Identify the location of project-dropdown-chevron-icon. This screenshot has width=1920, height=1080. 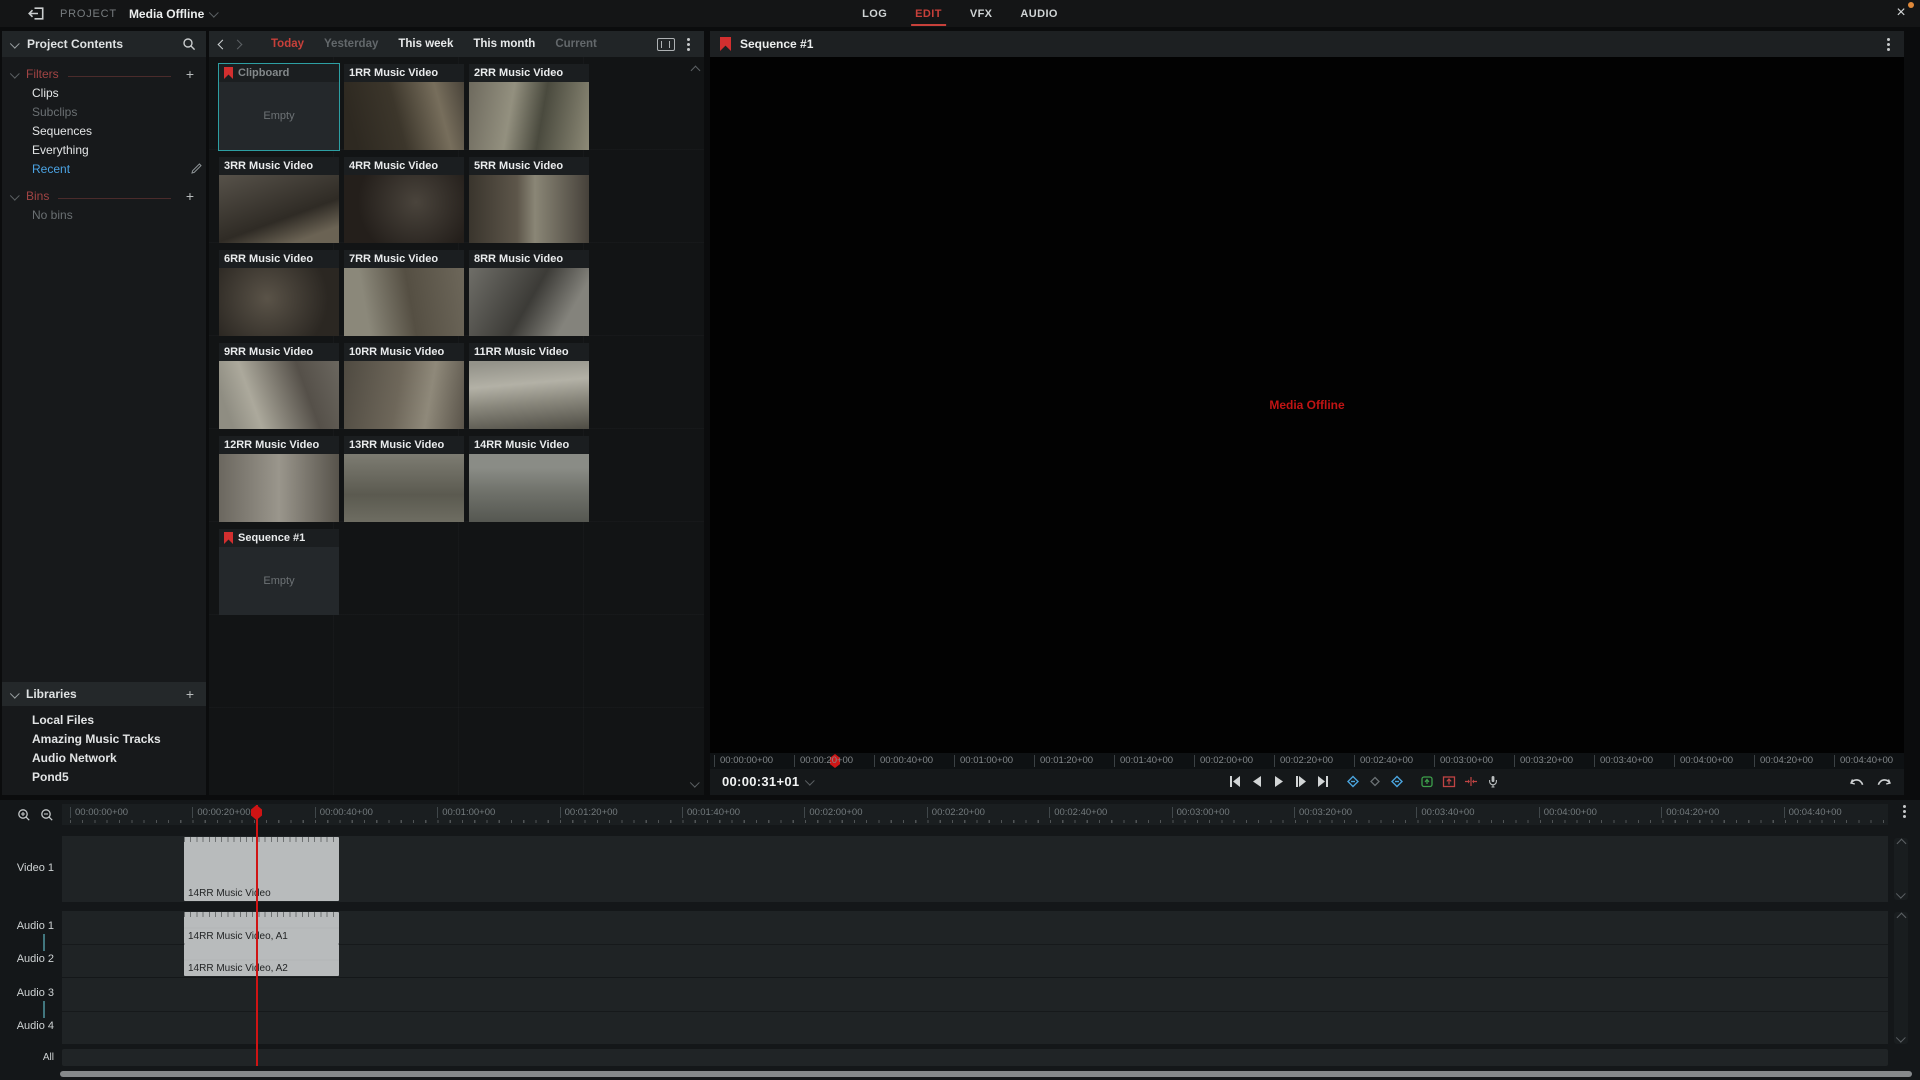
(214, 12).